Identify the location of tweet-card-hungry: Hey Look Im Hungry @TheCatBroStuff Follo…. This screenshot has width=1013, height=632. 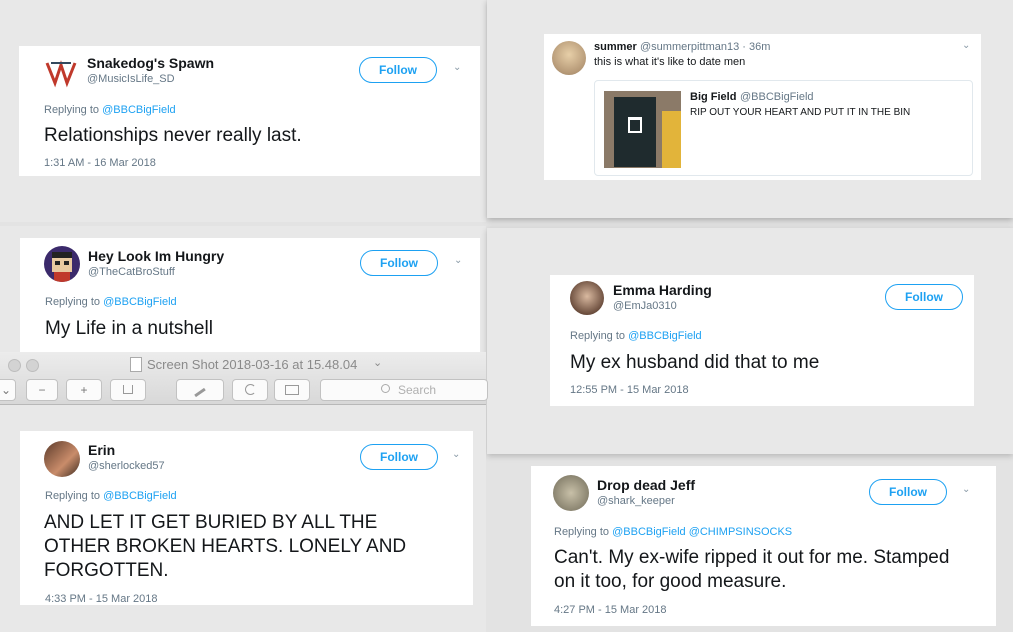
(250, 296).